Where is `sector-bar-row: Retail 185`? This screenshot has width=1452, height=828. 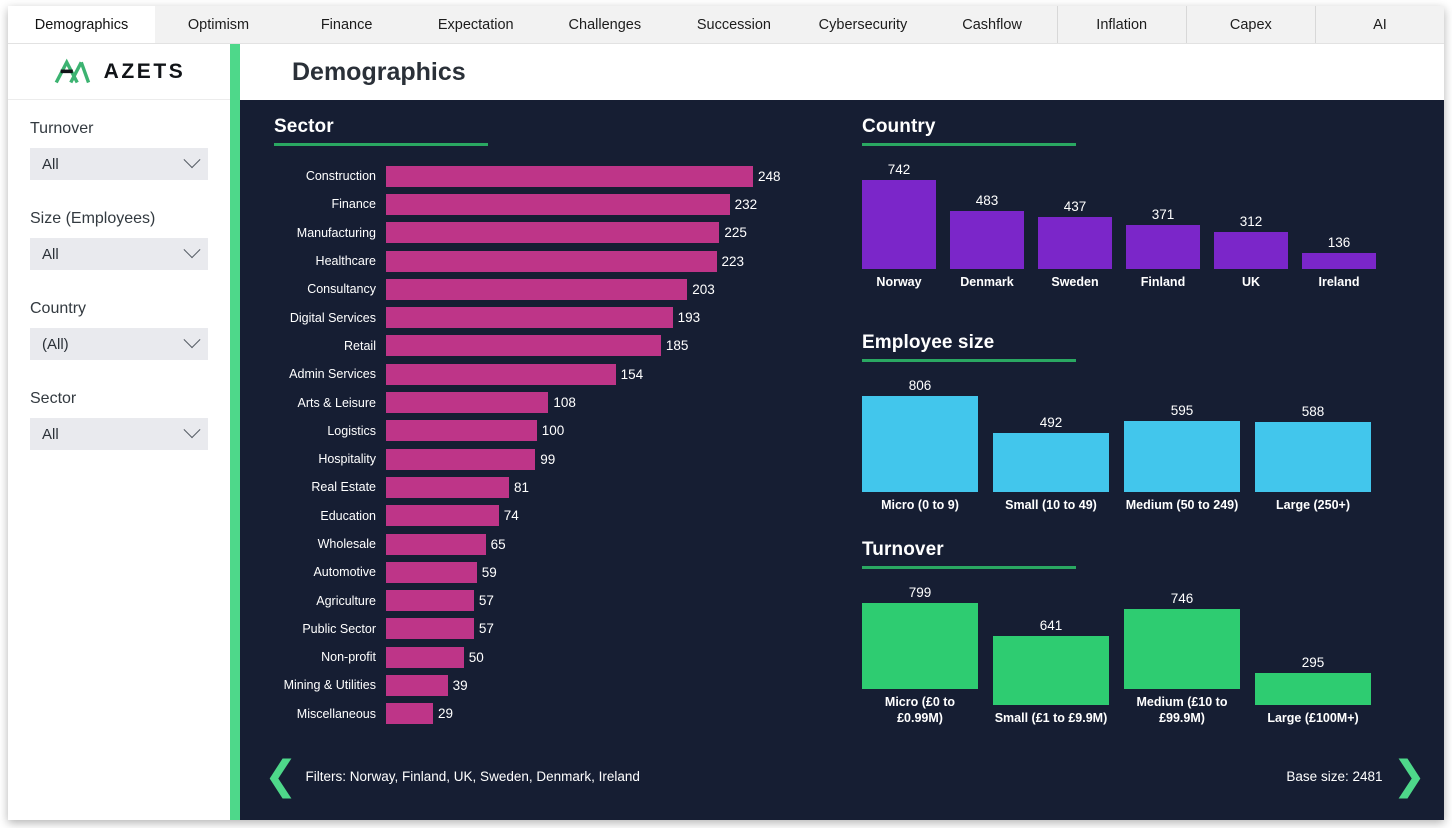
sector-bar-row: Retail 185 is located at coordinates (559, 346).